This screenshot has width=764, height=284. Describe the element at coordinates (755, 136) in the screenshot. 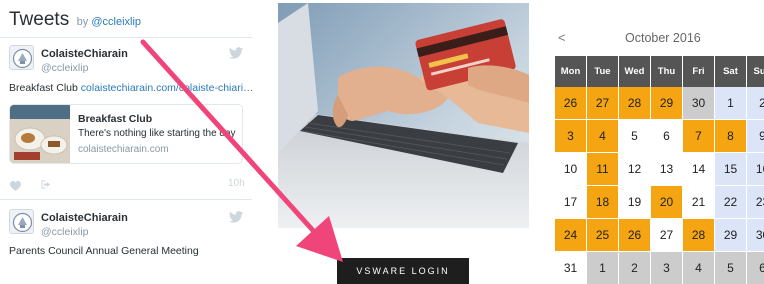

I see `calendar-day: 9` at that location.